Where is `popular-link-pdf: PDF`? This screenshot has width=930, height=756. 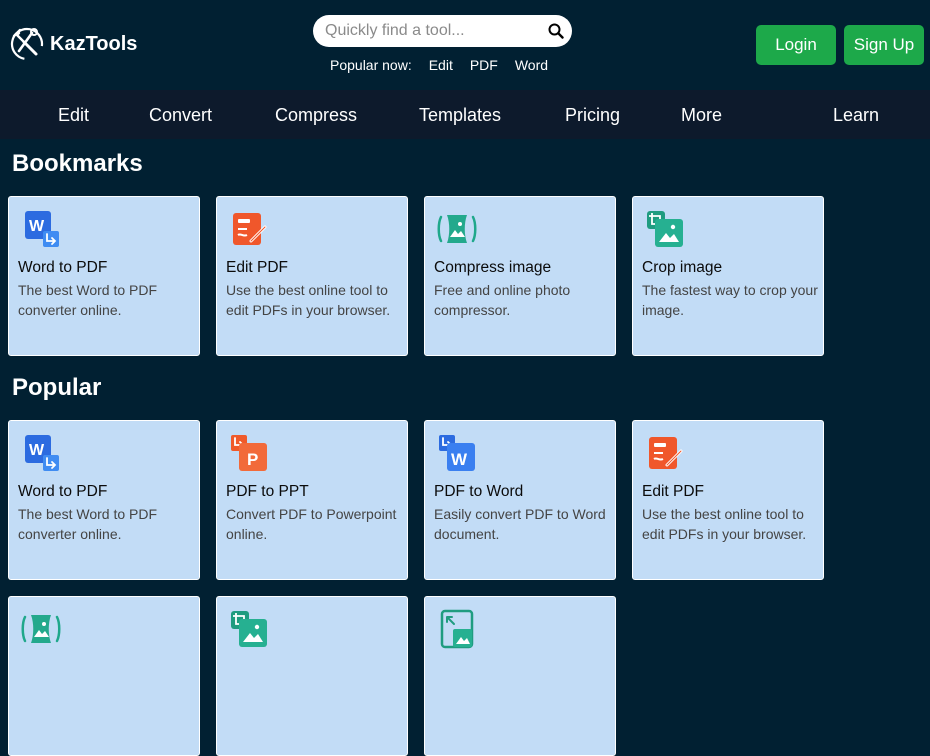
popular-link-pdf: PDF is located at coordinates (484, 65).